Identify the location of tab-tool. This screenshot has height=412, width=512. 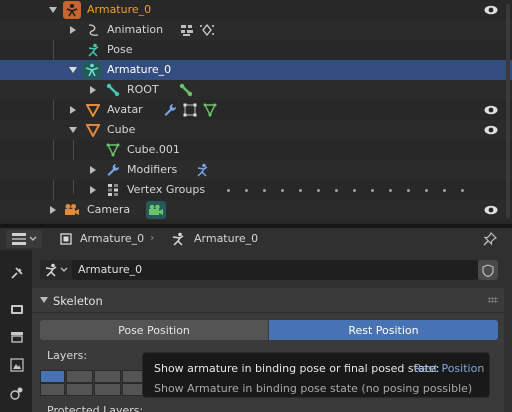
(17, 273).